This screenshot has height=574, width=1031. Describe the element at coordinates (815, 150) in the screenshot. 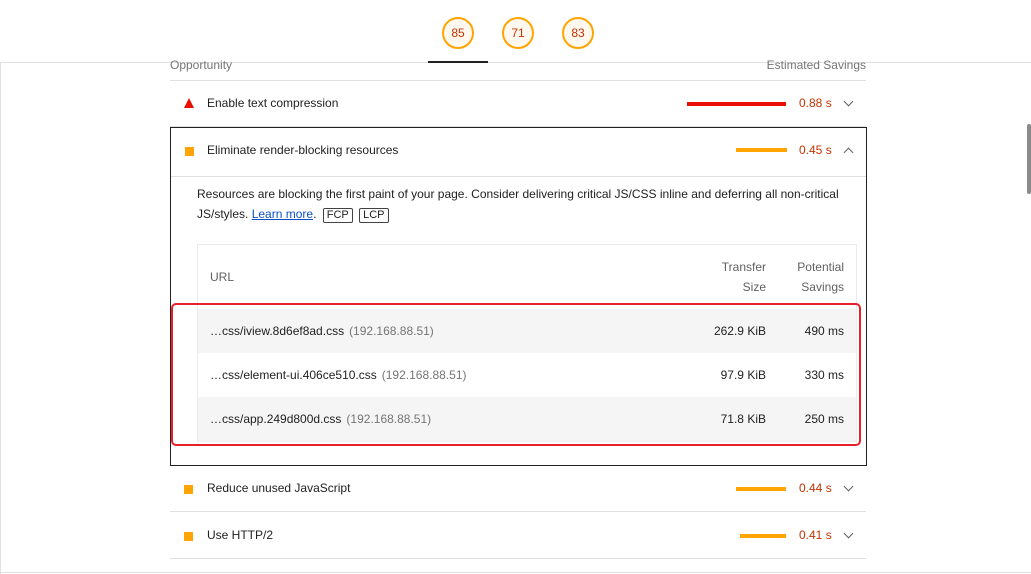

I see `audit-savings: 0.45 s` at that location.